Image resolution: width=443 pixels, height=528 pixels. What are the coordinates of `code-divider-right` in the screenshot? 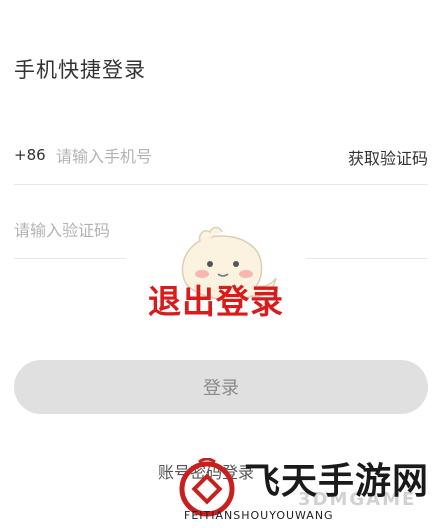 It's located at (367, 258).